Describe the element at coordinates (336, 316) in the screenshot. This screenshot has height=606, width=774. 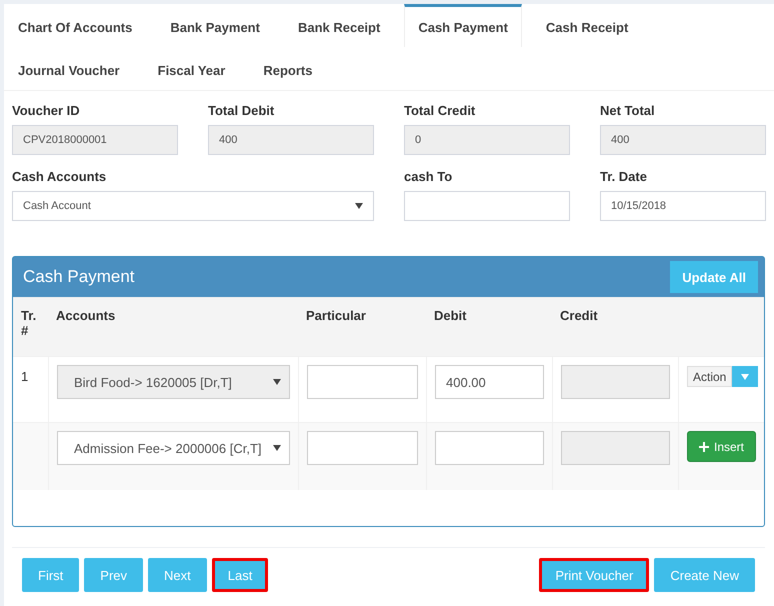
I see `column-header: Particular` at that location.